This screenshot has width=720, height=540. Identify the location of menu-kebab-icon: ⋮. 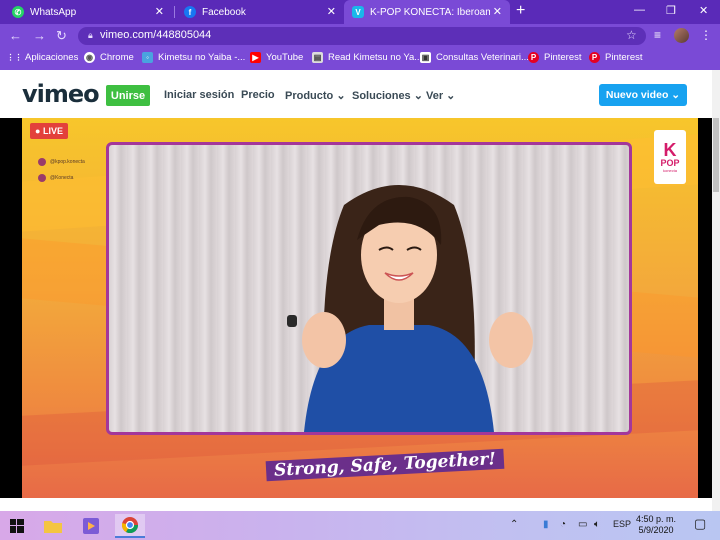
(706, 35).